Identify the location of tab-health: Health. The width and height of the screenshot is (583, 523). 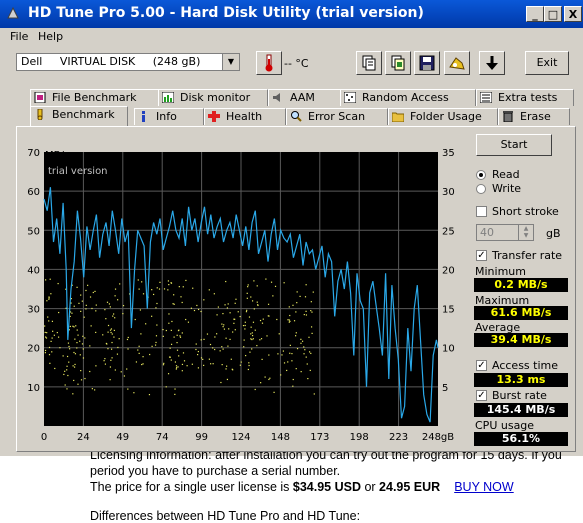
(245, 116).